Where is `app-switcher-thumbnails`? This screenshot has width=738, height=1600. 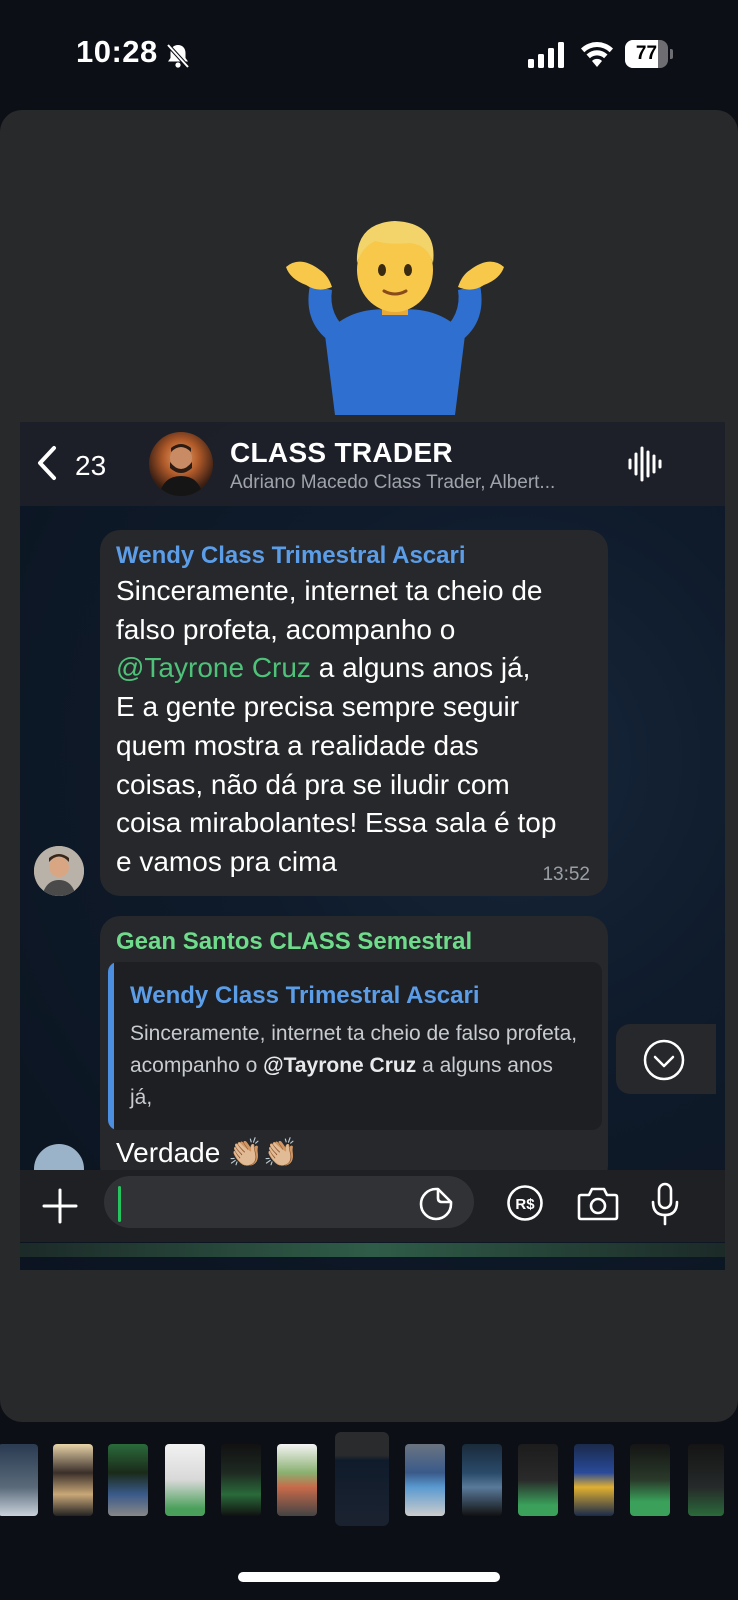
app-switcher-thumbnails is located at coordinates (369, 1478).